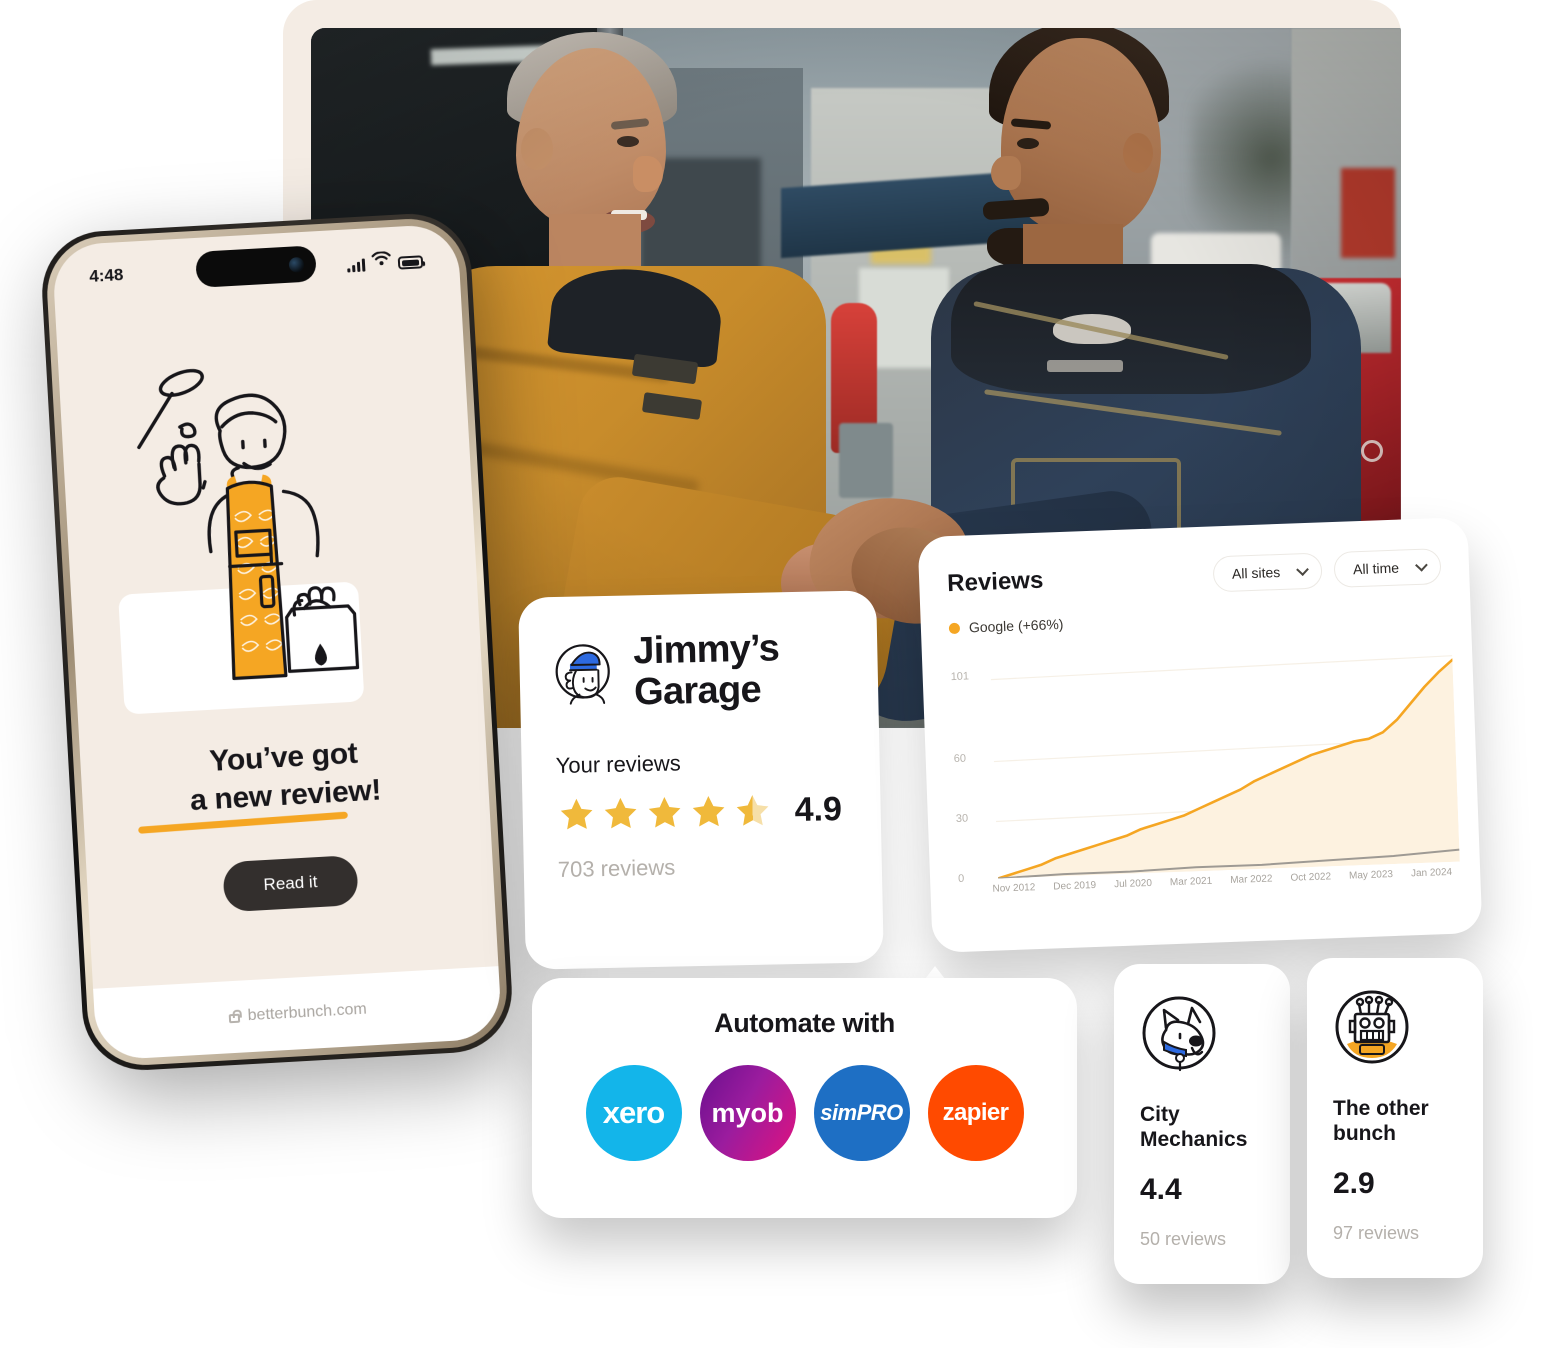 The height and width of the screenshot is (1348, 1547). What do you see at coordinates (1372, 1027) in the screenshot?
I see `robot-avatar-icon` at bounding box center [1372, 1027].